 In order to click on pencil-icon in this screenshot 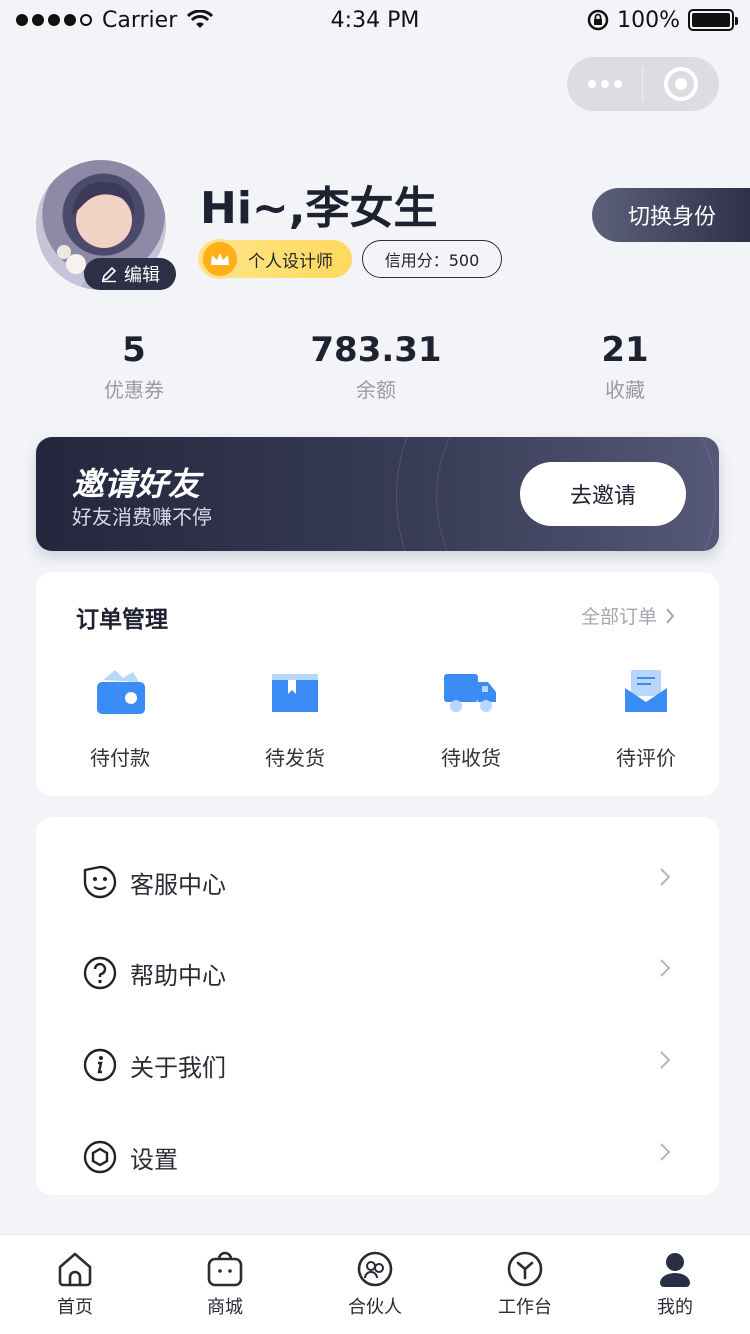, I will do `click(109, 274)`.